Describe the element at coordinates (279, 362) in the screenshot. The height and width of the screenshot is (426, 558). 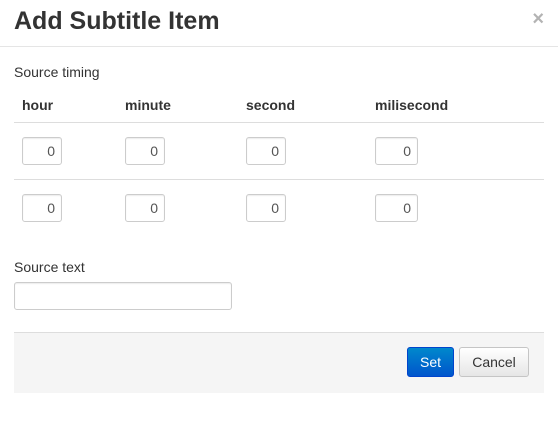
I see `dialog-footer: Set Cancel` at that location.